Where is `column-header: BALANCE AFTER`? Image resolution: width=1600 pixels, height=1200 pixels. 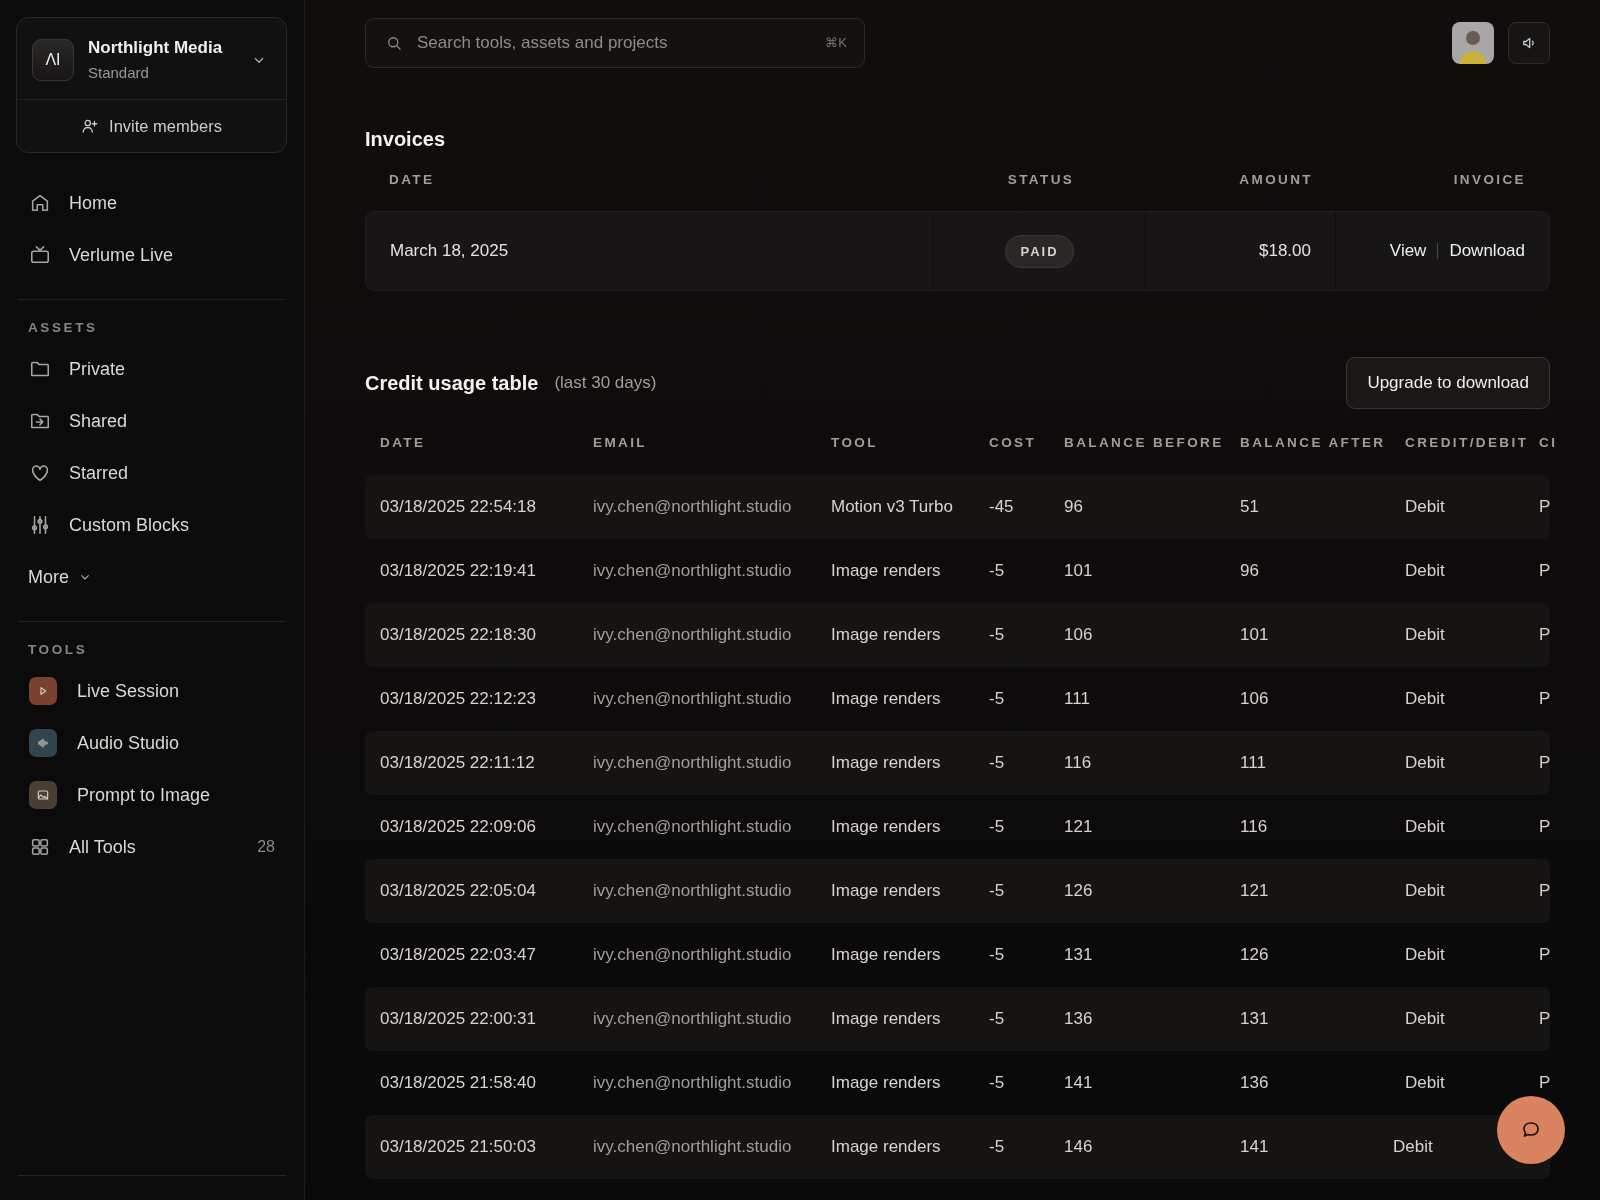 column-header: BALANCE AFTER is located at coordinates (1313, 442).